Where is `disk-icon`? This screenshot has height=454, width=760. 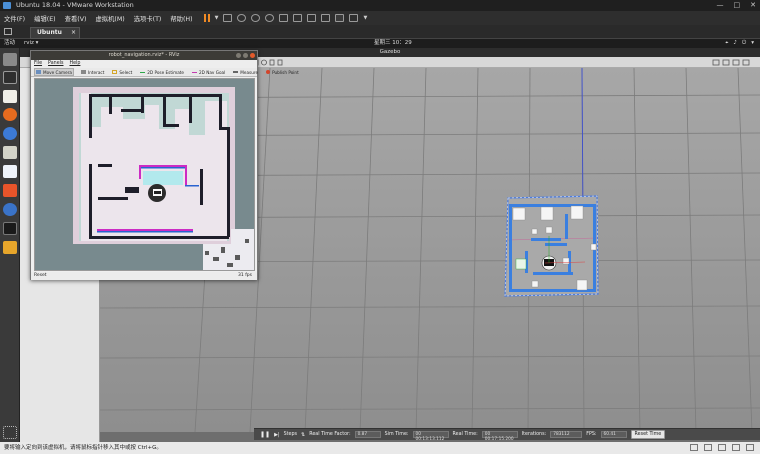 disk-icon is located at coordinates (10, 59).